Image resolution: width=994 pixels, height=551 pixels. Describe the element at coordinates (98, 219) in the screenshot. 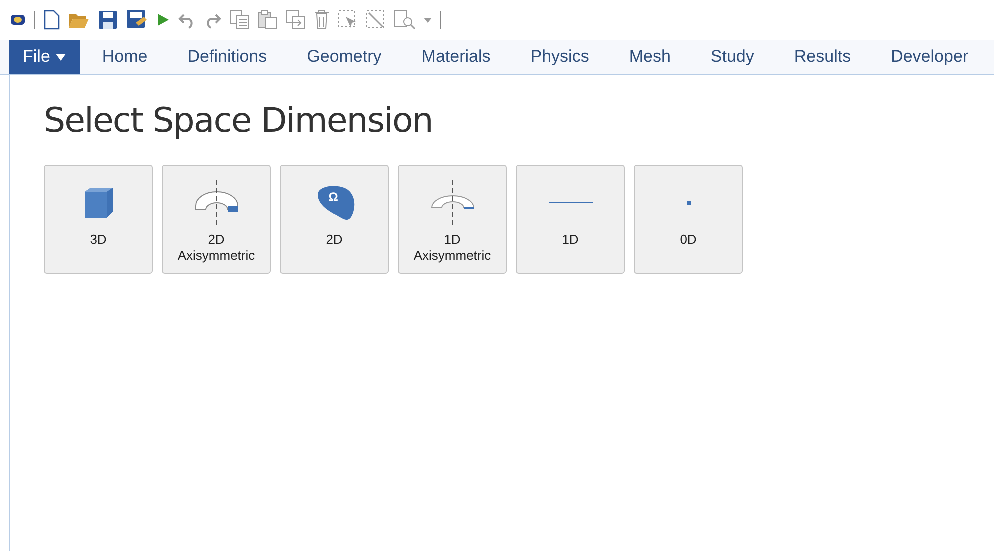

I see `space-dimension-button: 3D` at that location.